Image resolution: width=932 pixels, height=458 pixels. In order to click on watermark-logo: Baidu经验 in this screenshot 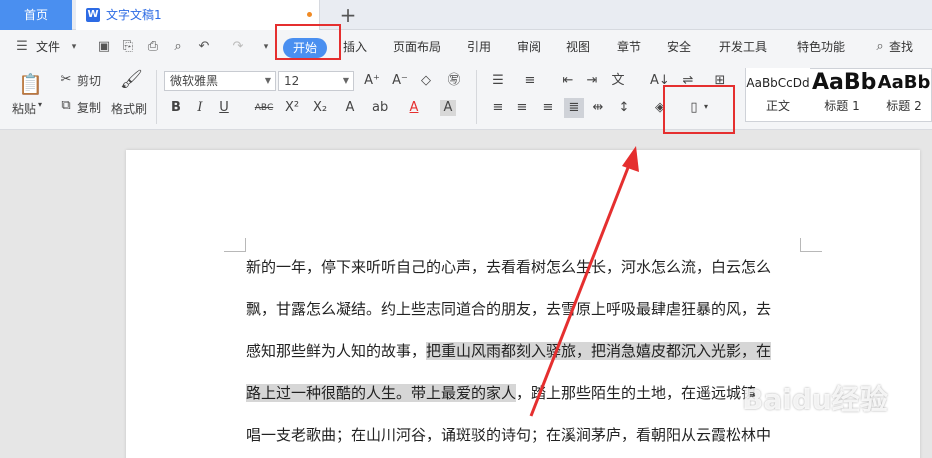, I will do `click(815, 399)`.